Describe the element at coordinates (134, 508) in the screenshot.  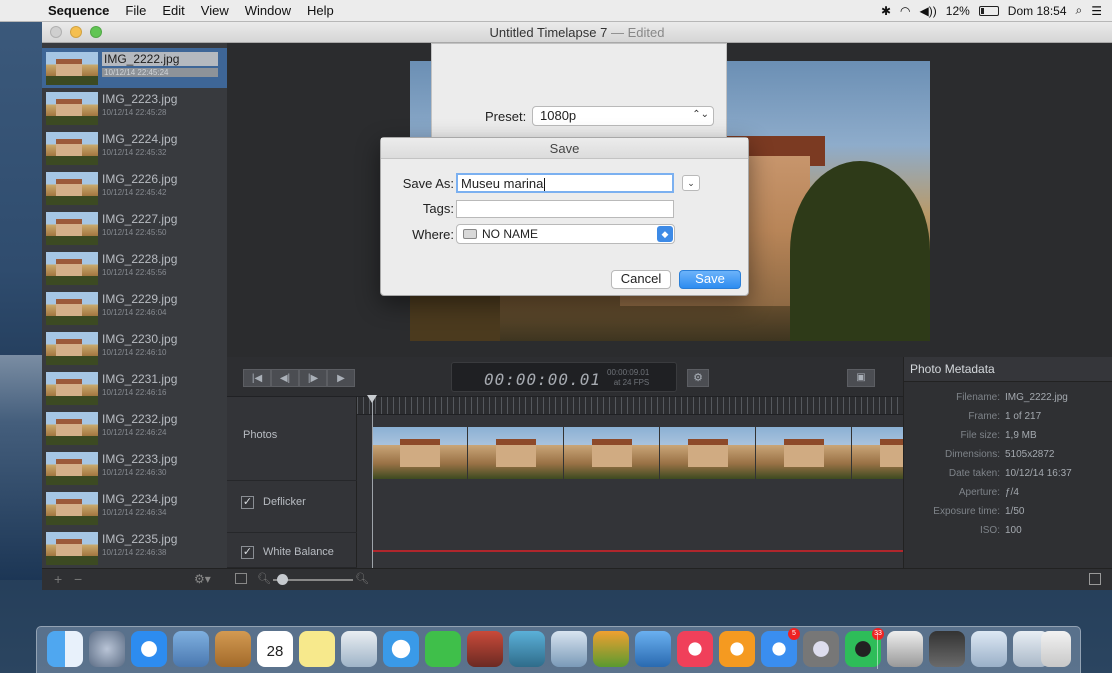
I see `list-item: IMG_2234.jpg 10/12/14 22:46:34` at that location.